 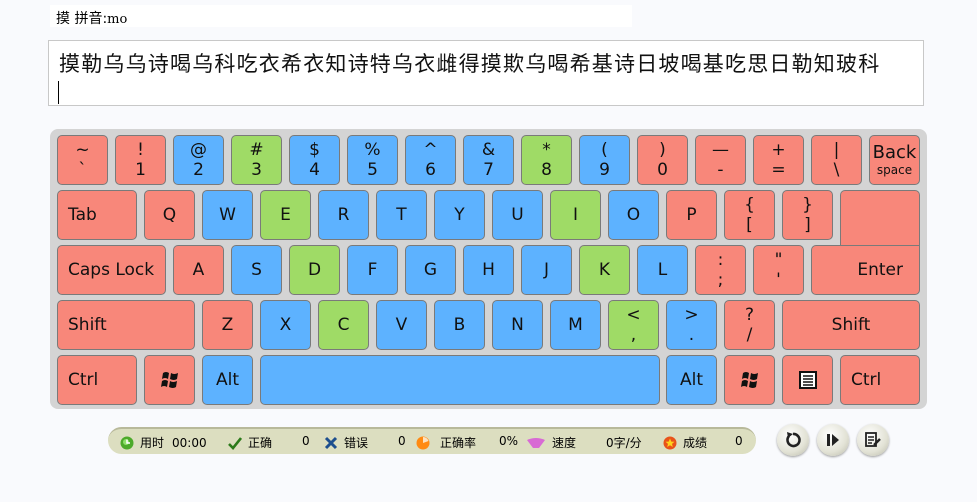 What do you see at coordinates (256, 270) in the screenshot?
I see `key-s: S` at bounding box center [256, 270].